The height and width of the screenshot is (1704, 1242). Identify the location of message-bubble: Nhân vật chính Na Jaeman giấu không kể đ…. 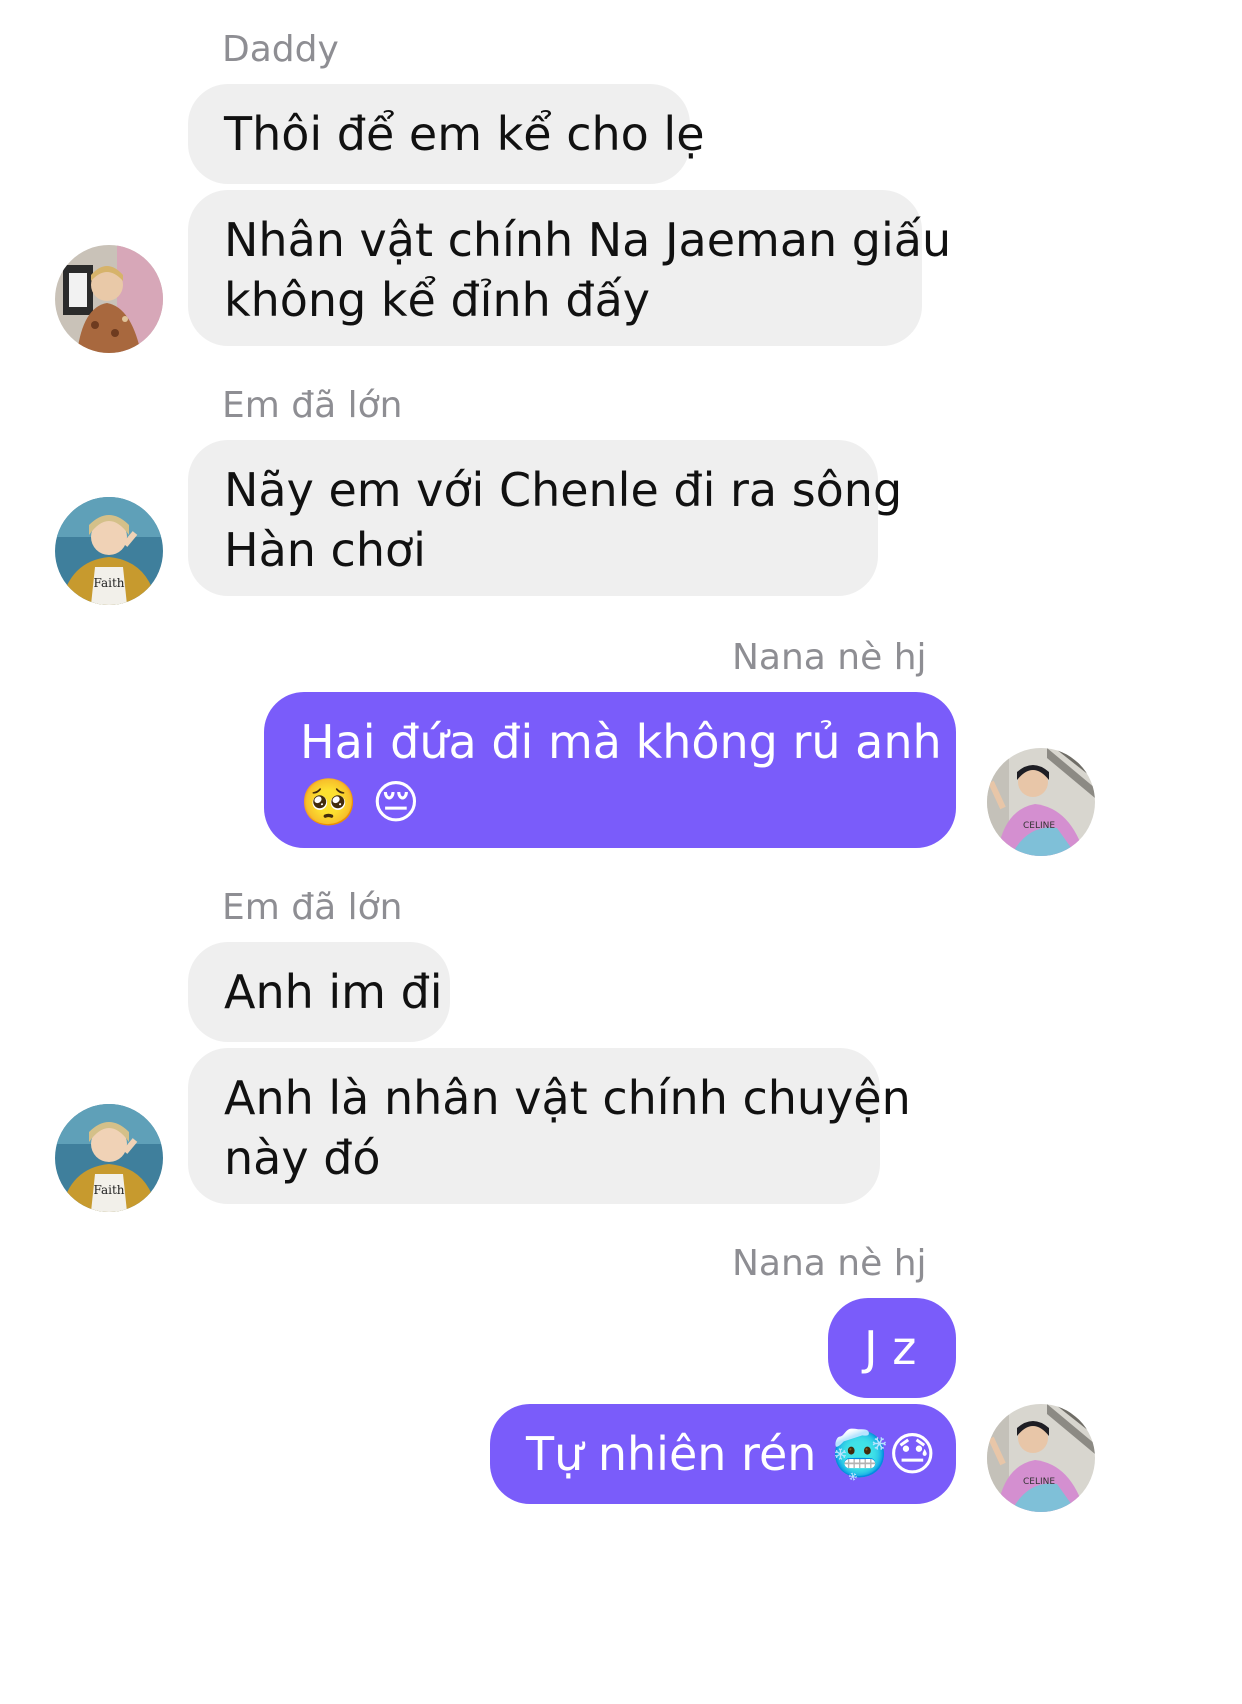
(570, 268).